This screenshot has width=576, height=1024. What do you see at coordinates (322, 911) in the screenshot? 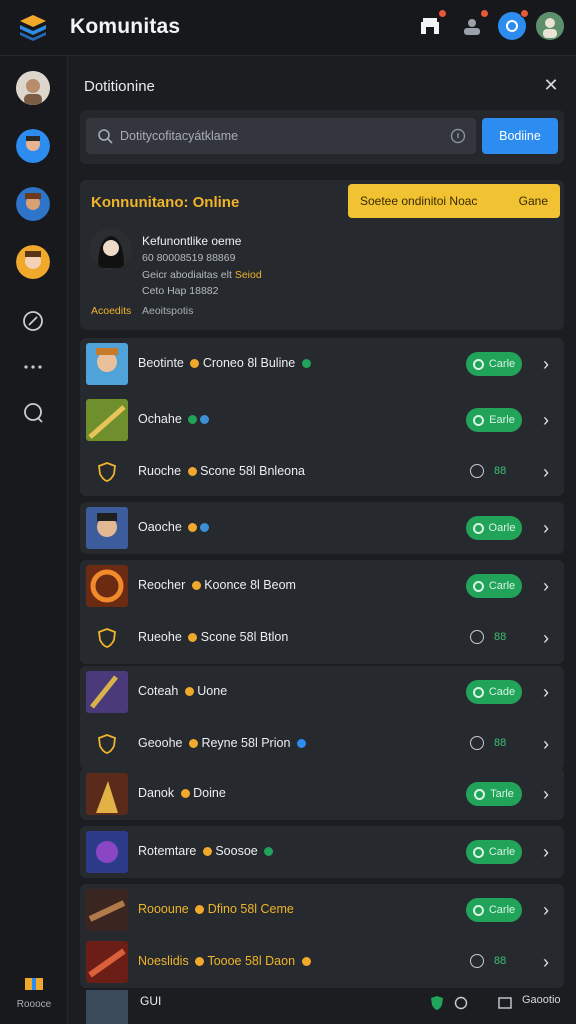
I see `member-row: Roooune Dfino 58l Ceme Carle ›` at bounding box center [322, 911].